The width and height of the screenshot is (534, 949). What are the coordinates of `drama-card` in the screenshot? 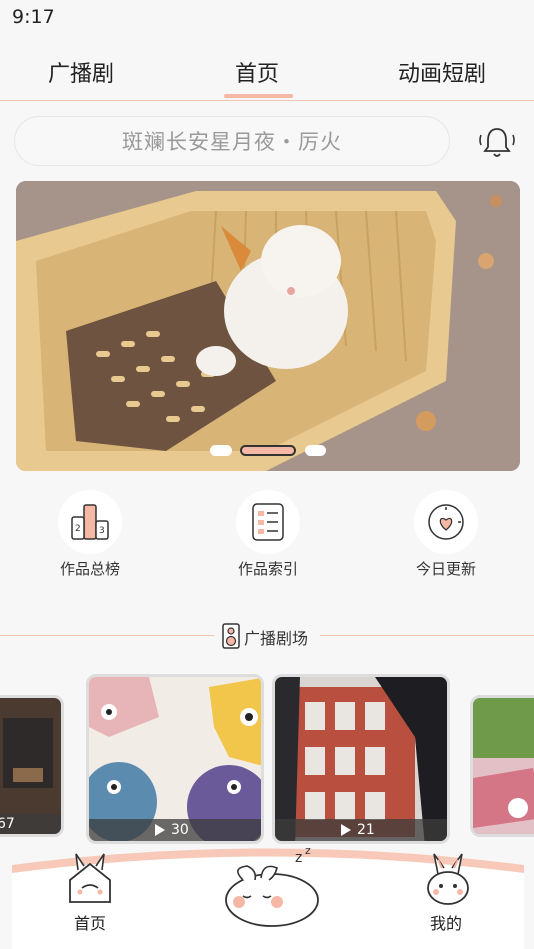 It's located at (502, 766).